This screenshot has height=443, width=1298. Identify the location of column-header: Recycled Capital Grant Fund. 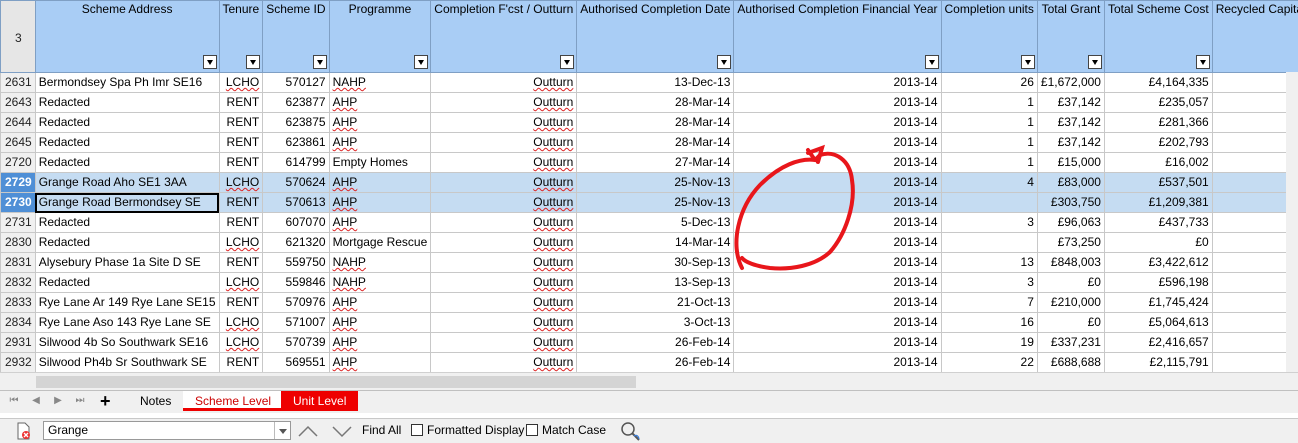
(1255, 37).